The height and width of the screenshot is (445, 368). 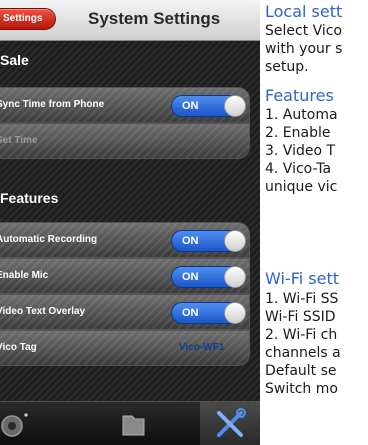 I want to click on sync-time-toggle: ON, so click(x=208, y=106).